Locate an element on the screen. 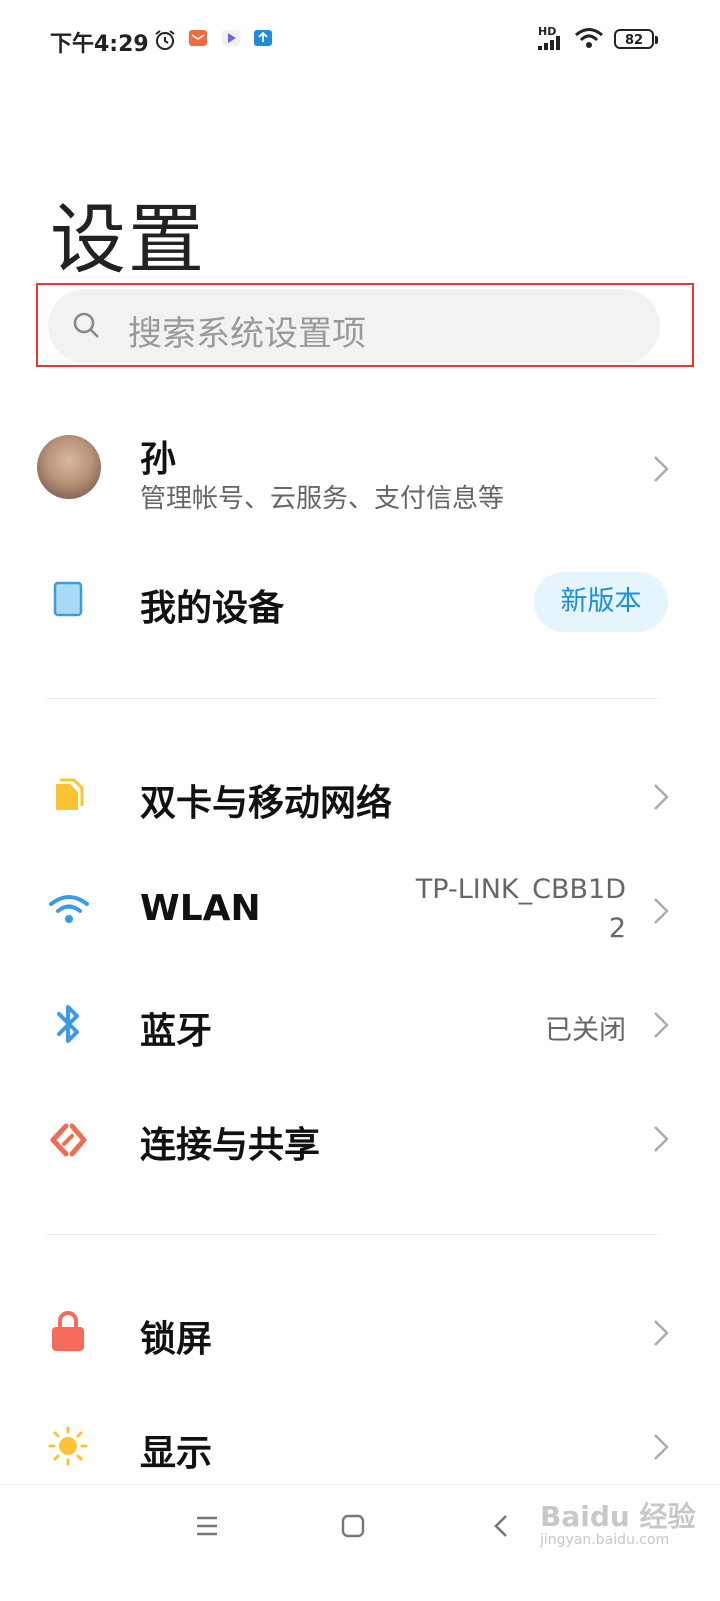  device-icon is located at coordinates (68, 599).